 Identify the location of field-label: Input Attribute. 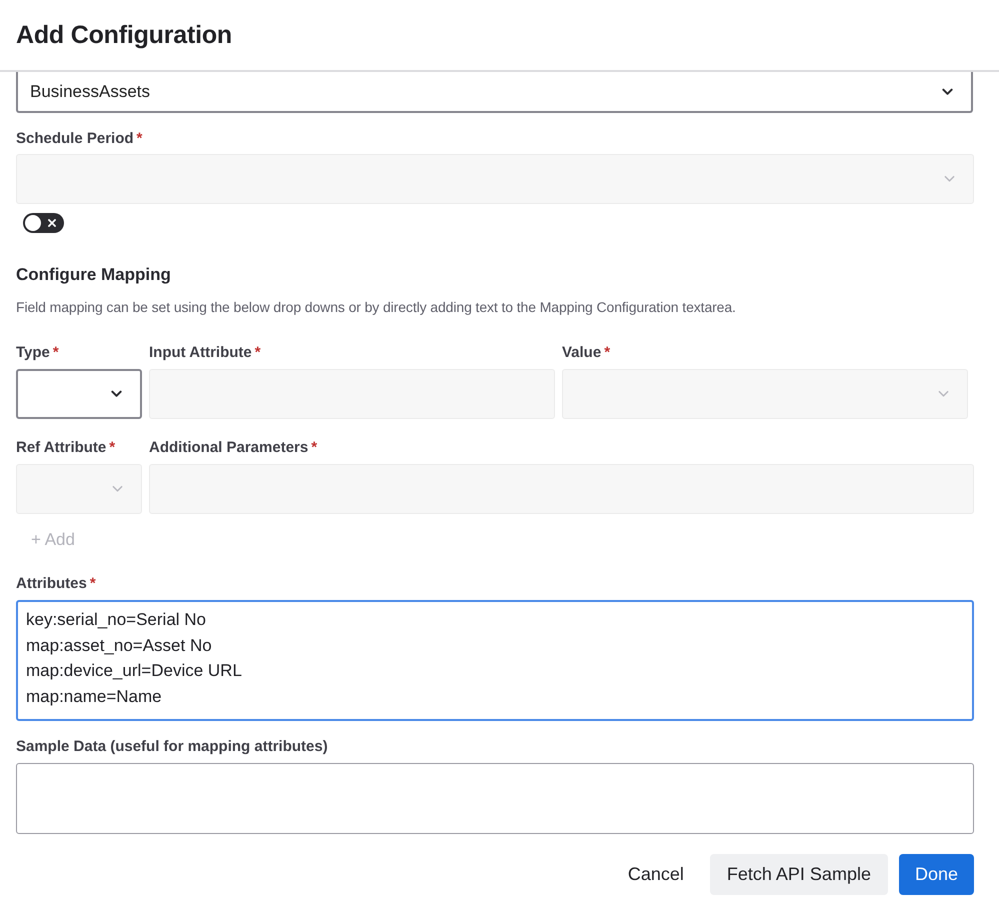
(200, 352).